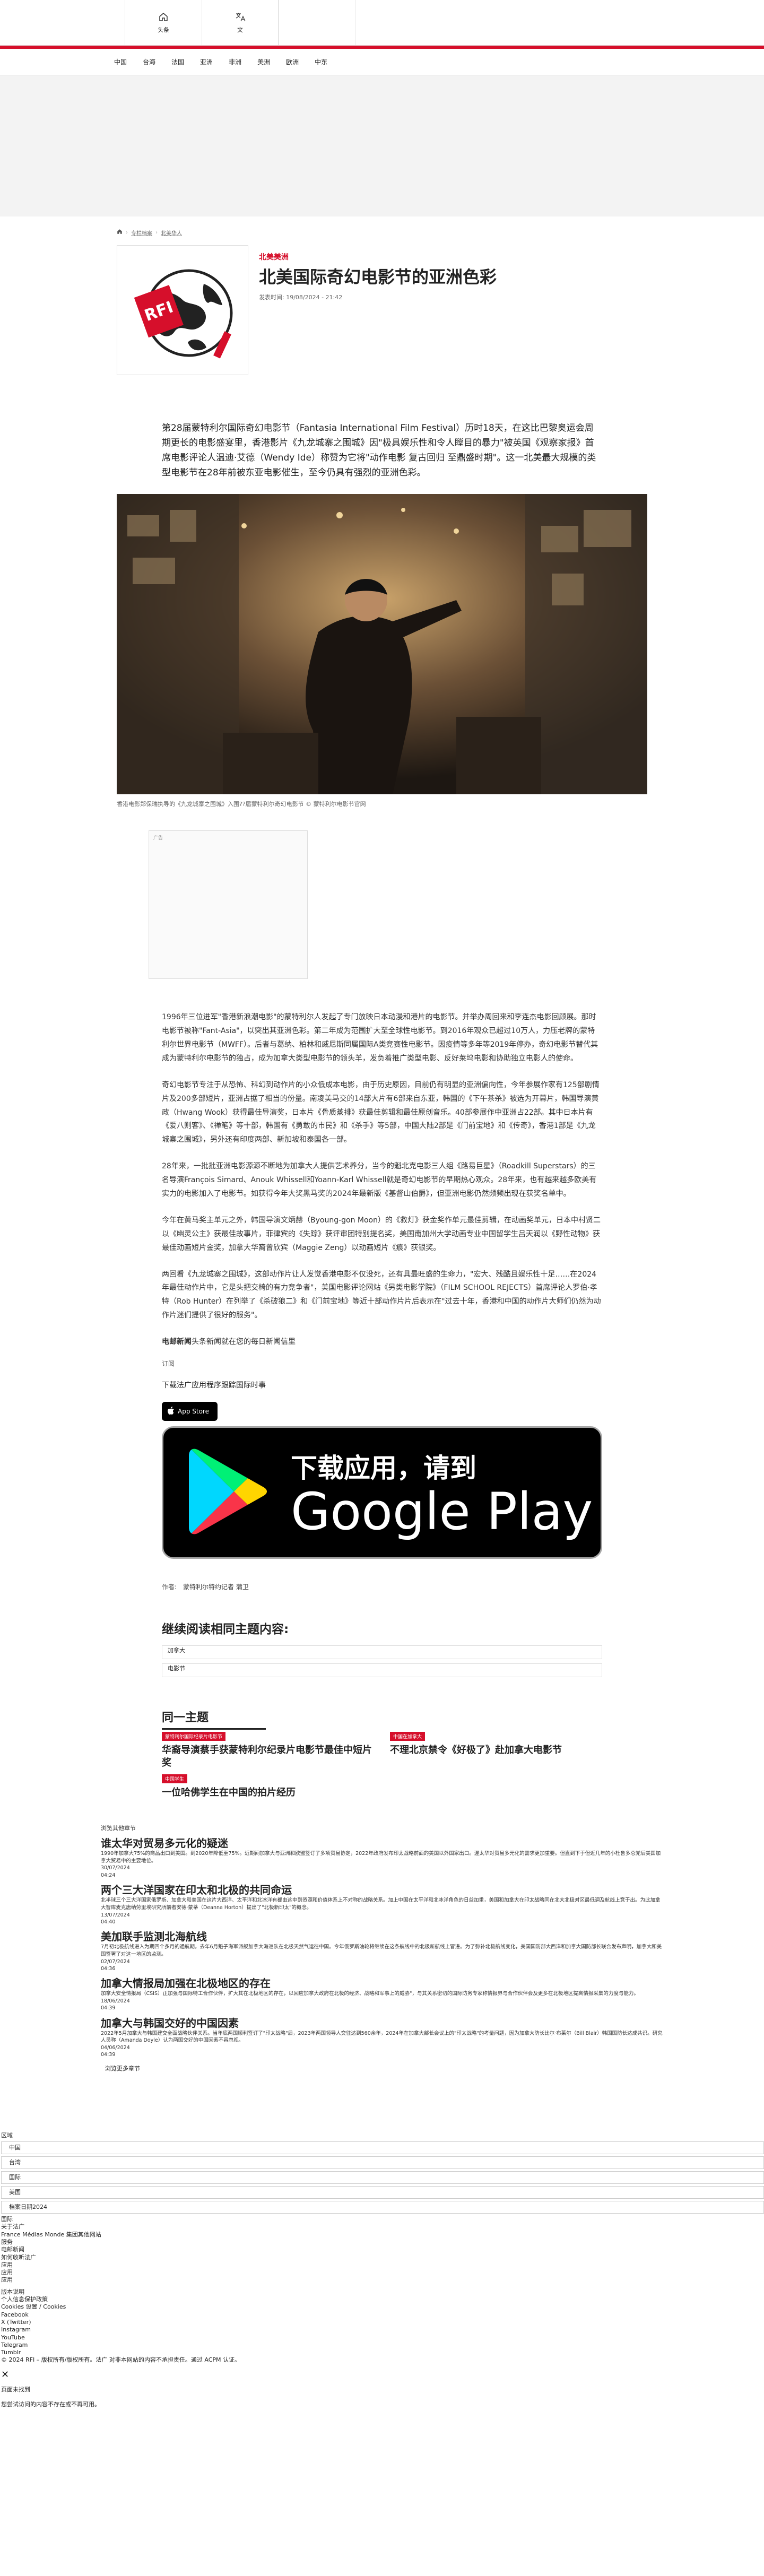  What do you see at coordinates (214, 1385) in the screenshot?
I see `download-app-text: 下载法广应用程序跟踪国际时事` at bounding box center [214, 1385].